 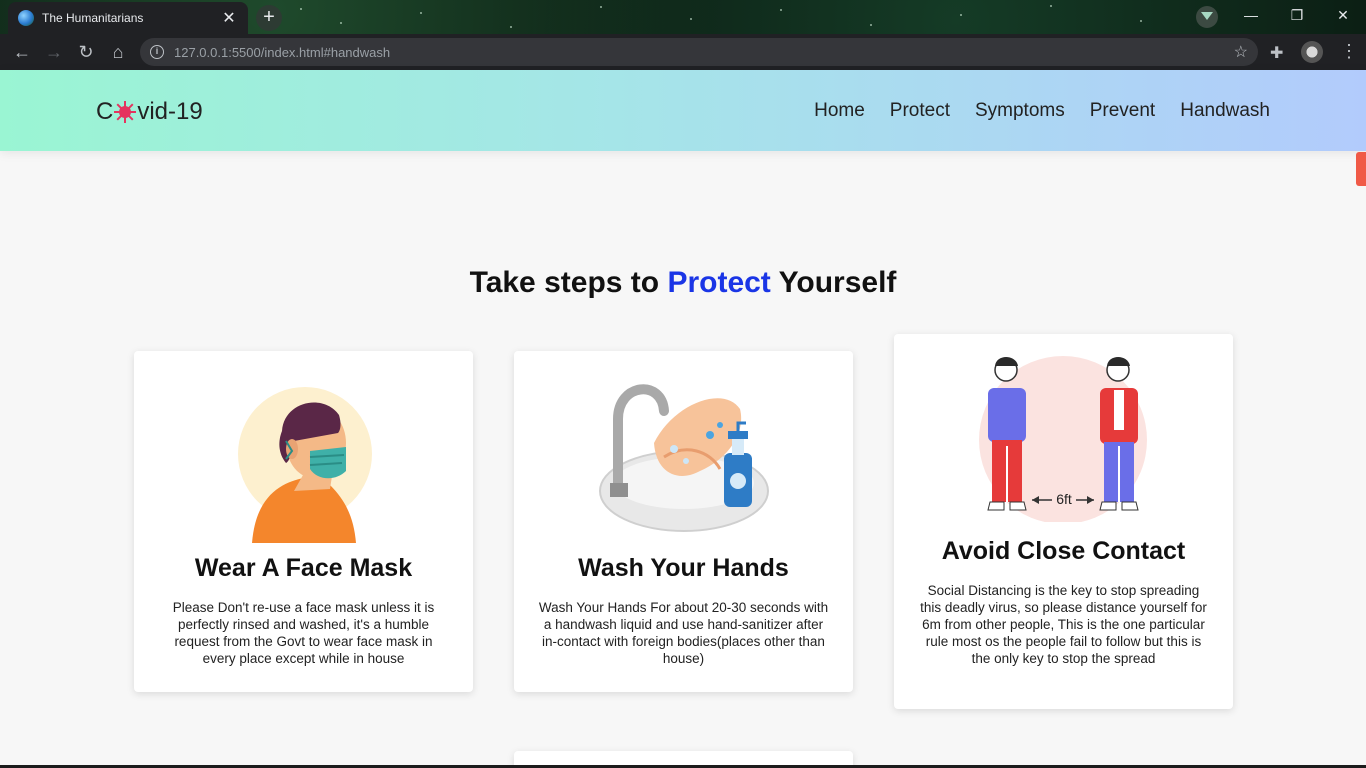 What do you see at coordinates (26, 18) in the screenshot?
I see `planet-favicon-icon` at bounding box center [26, 18].